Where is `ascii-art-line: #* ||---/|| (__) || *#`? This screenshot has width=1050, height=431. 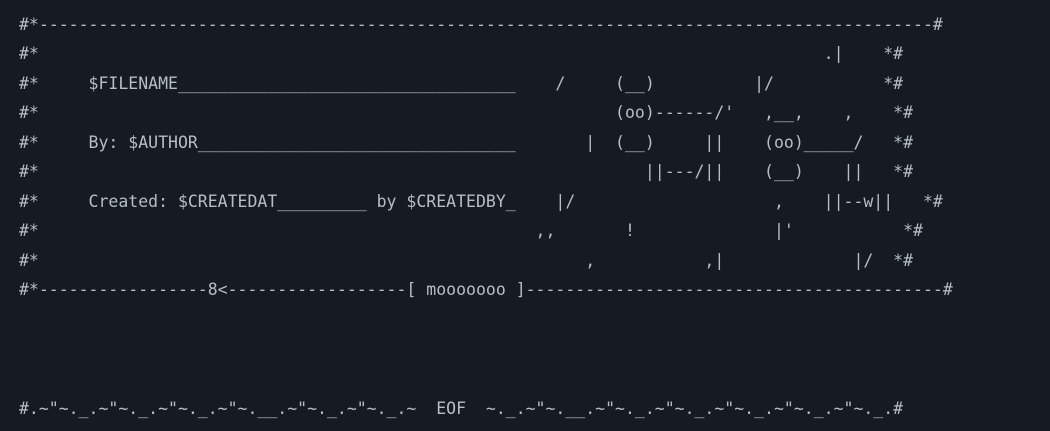 ascii-art-line: #* ||---/|| (__) || *# is located at coordinates (466, 171).